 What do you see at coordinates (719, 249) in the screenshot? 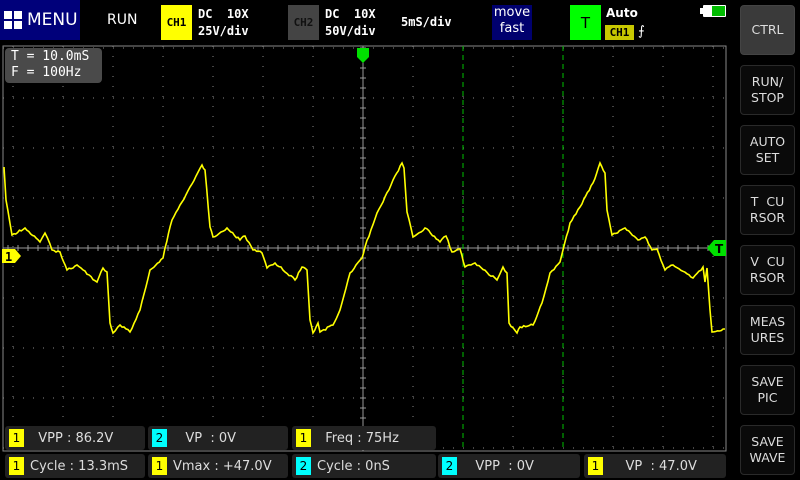
I see `svg-text: T` at bounding box center [719, 249].